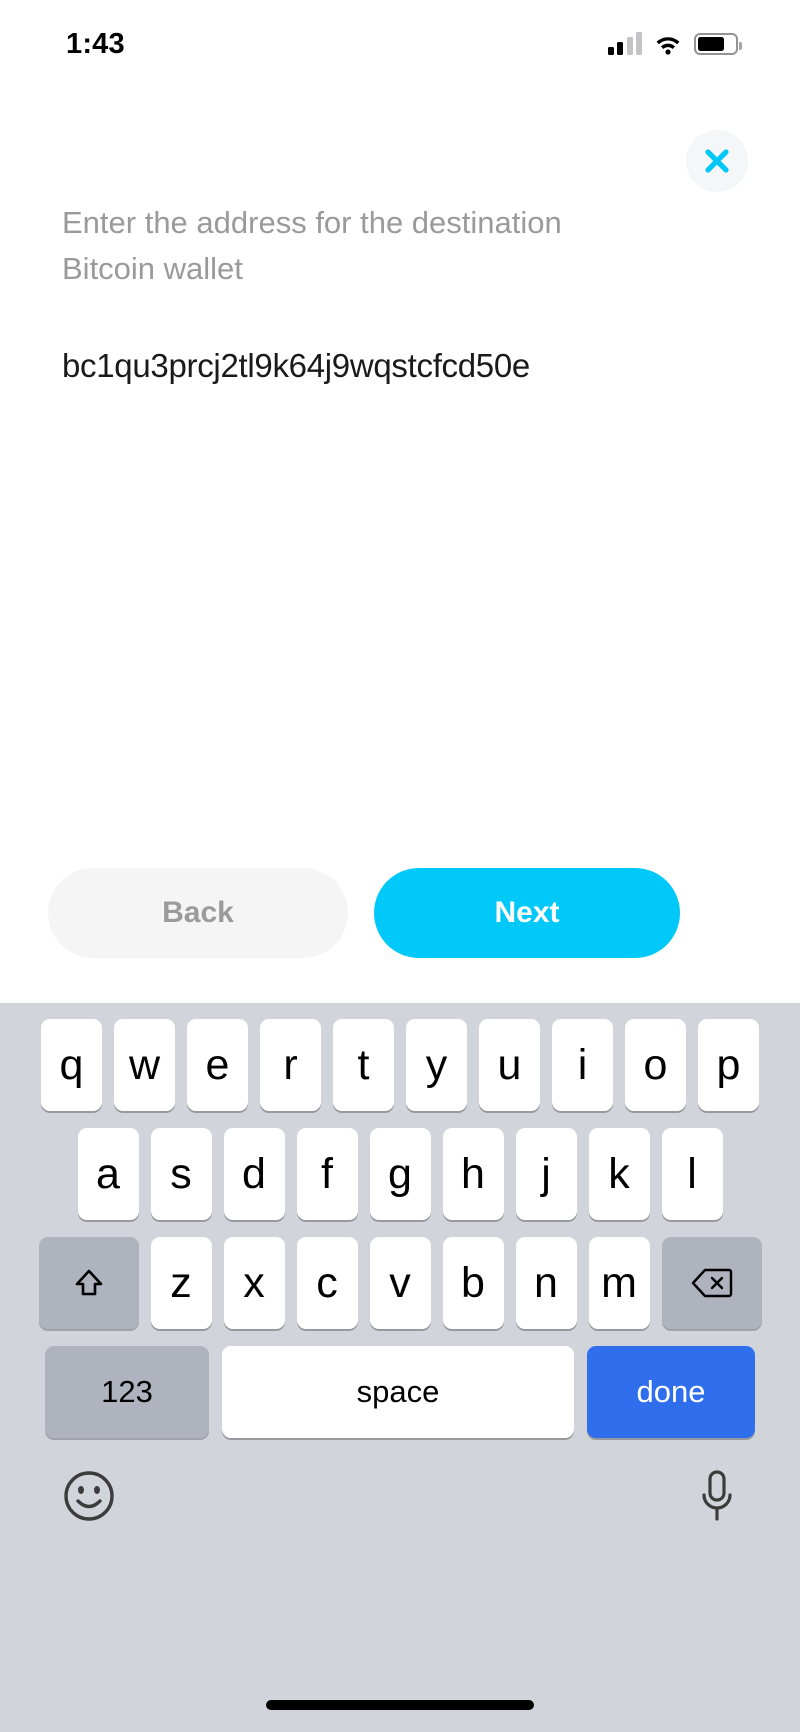  Describe the element at coordinates (327, 1174) in the screenshot. I see `key-f: f` at that location.